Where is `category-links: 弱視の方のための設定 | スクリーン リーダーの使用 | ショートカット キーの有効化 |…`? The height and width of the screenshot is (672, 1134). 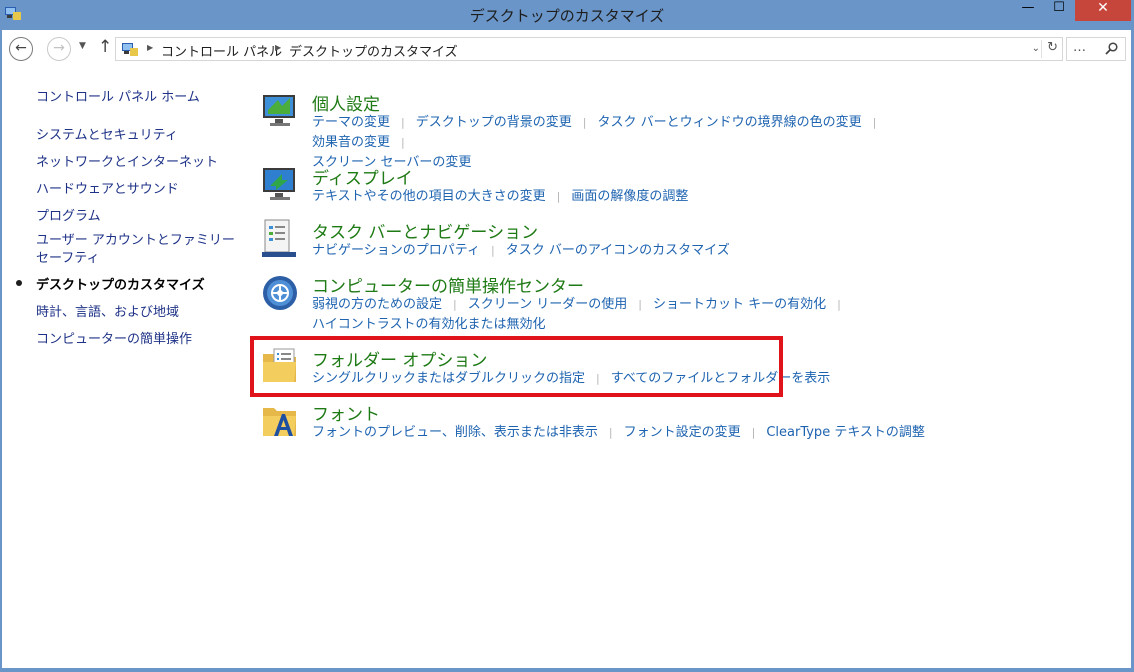 category-links: 弱視の方のための設定 | スクリーン リーダーの使用 | ショートカット キーの有効化 |… is located at coordinates (642, 315).